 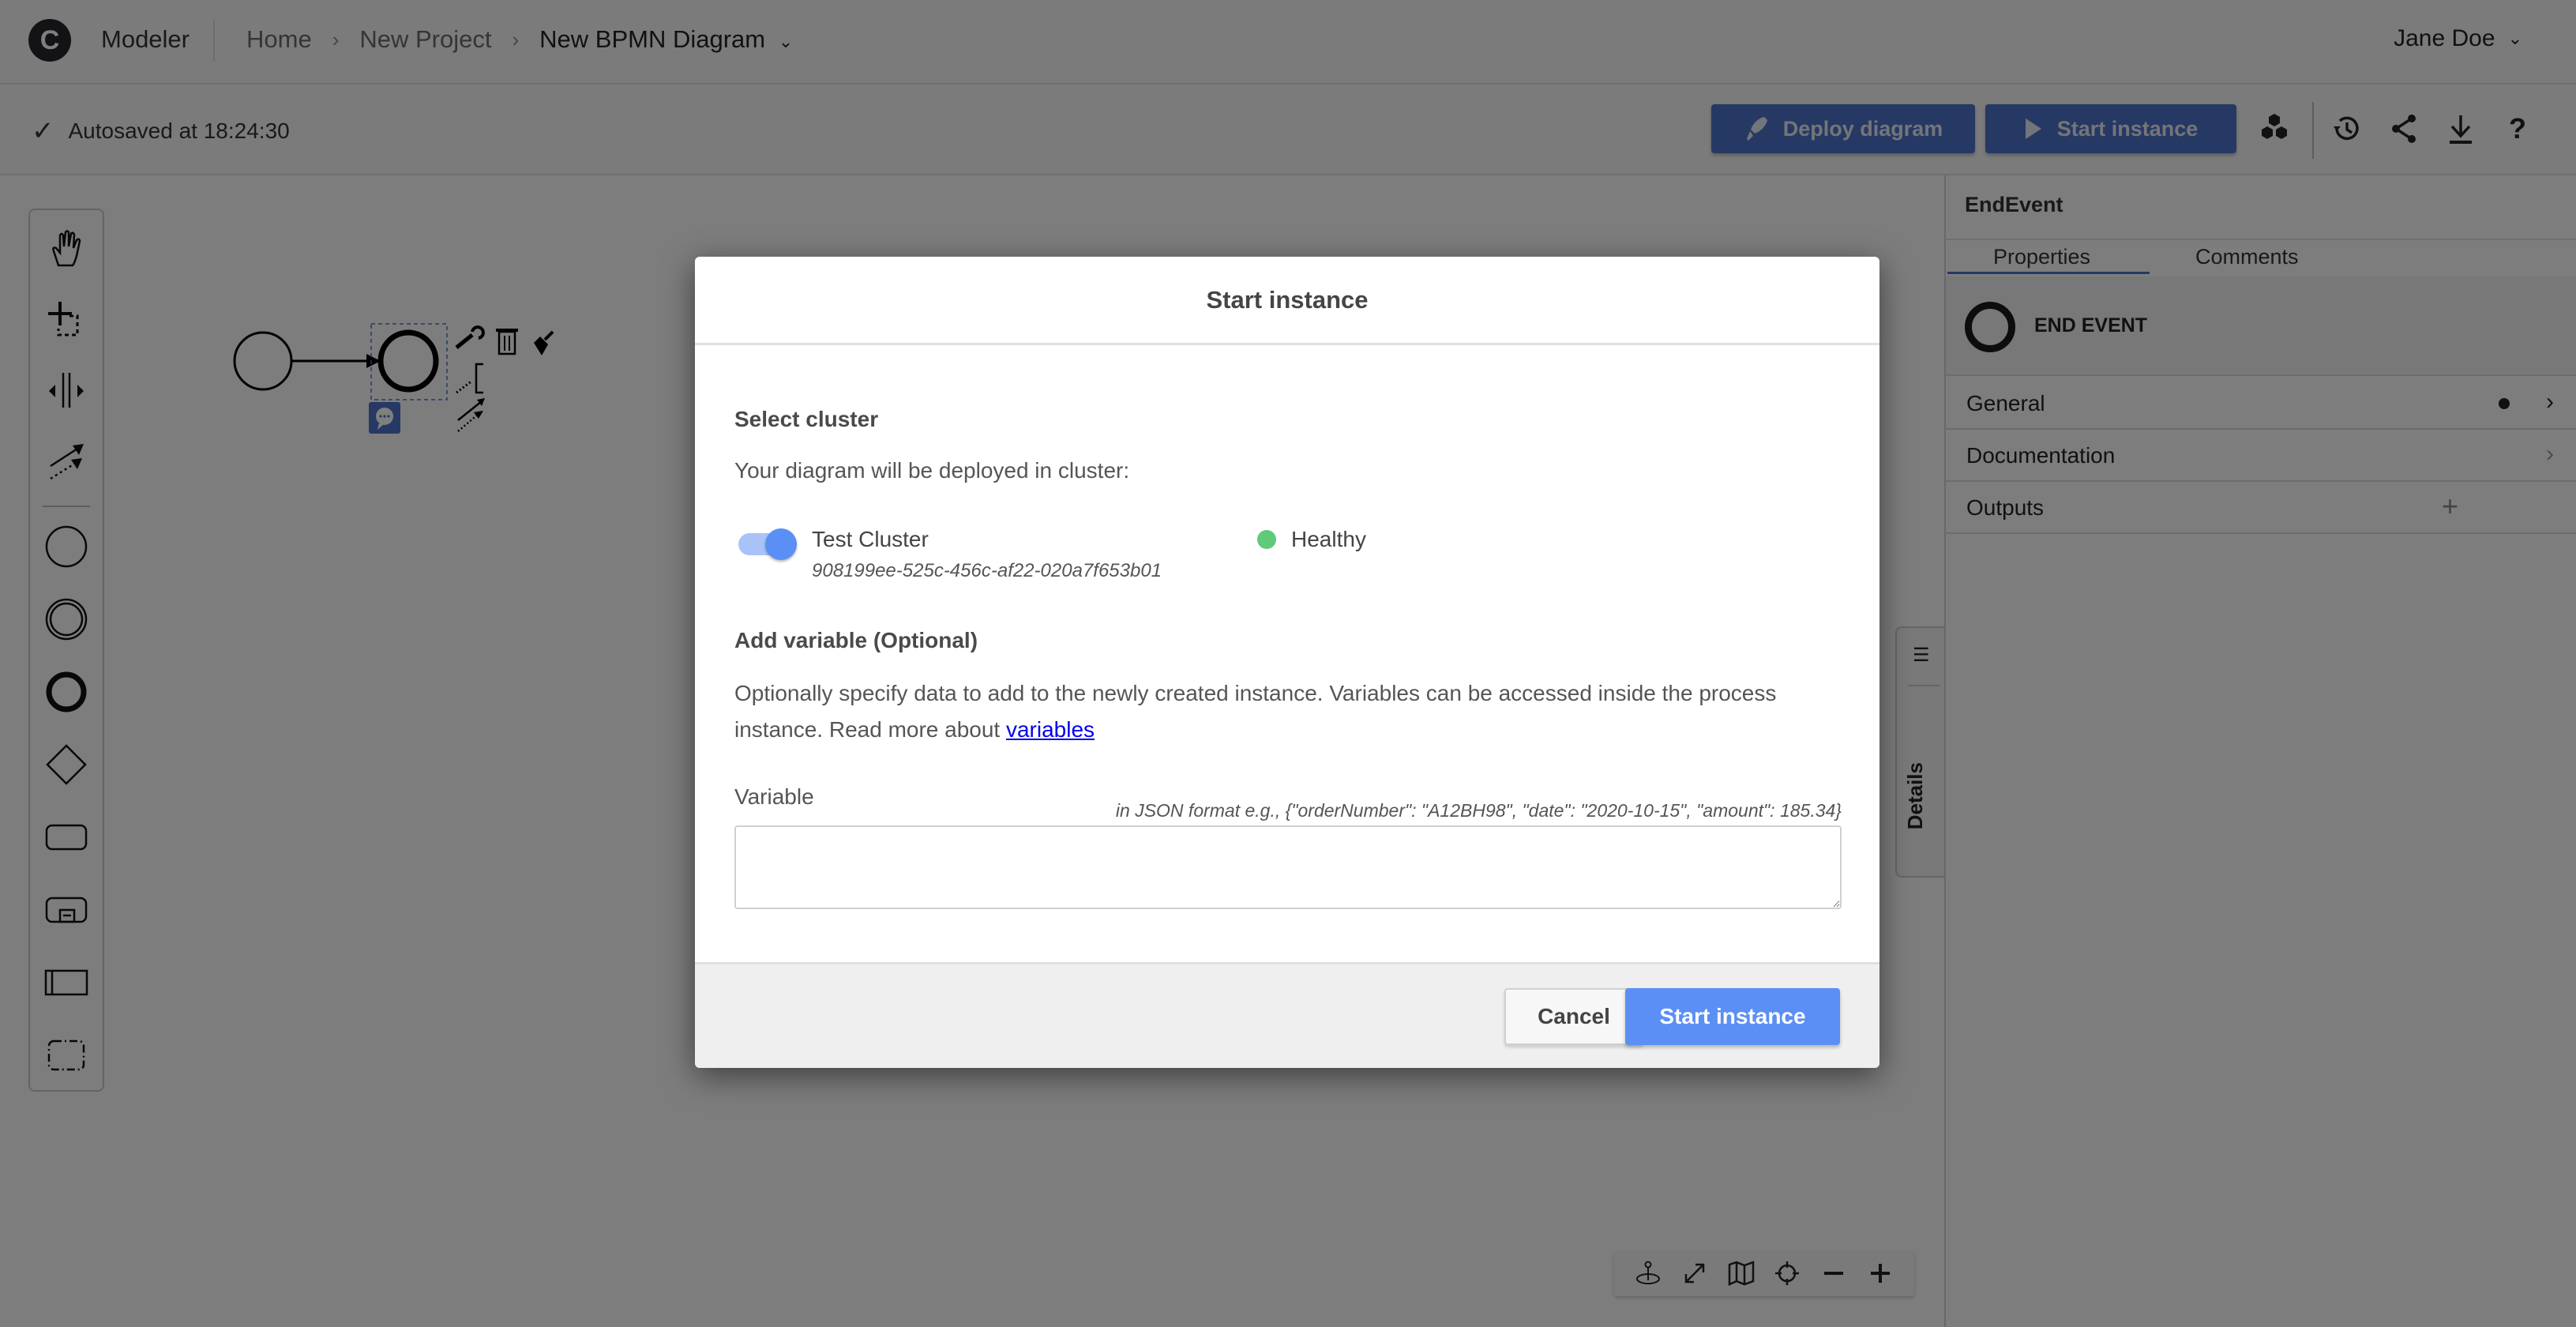 I want to click on modal-header: Start instance, so click(x=1287, y=301).